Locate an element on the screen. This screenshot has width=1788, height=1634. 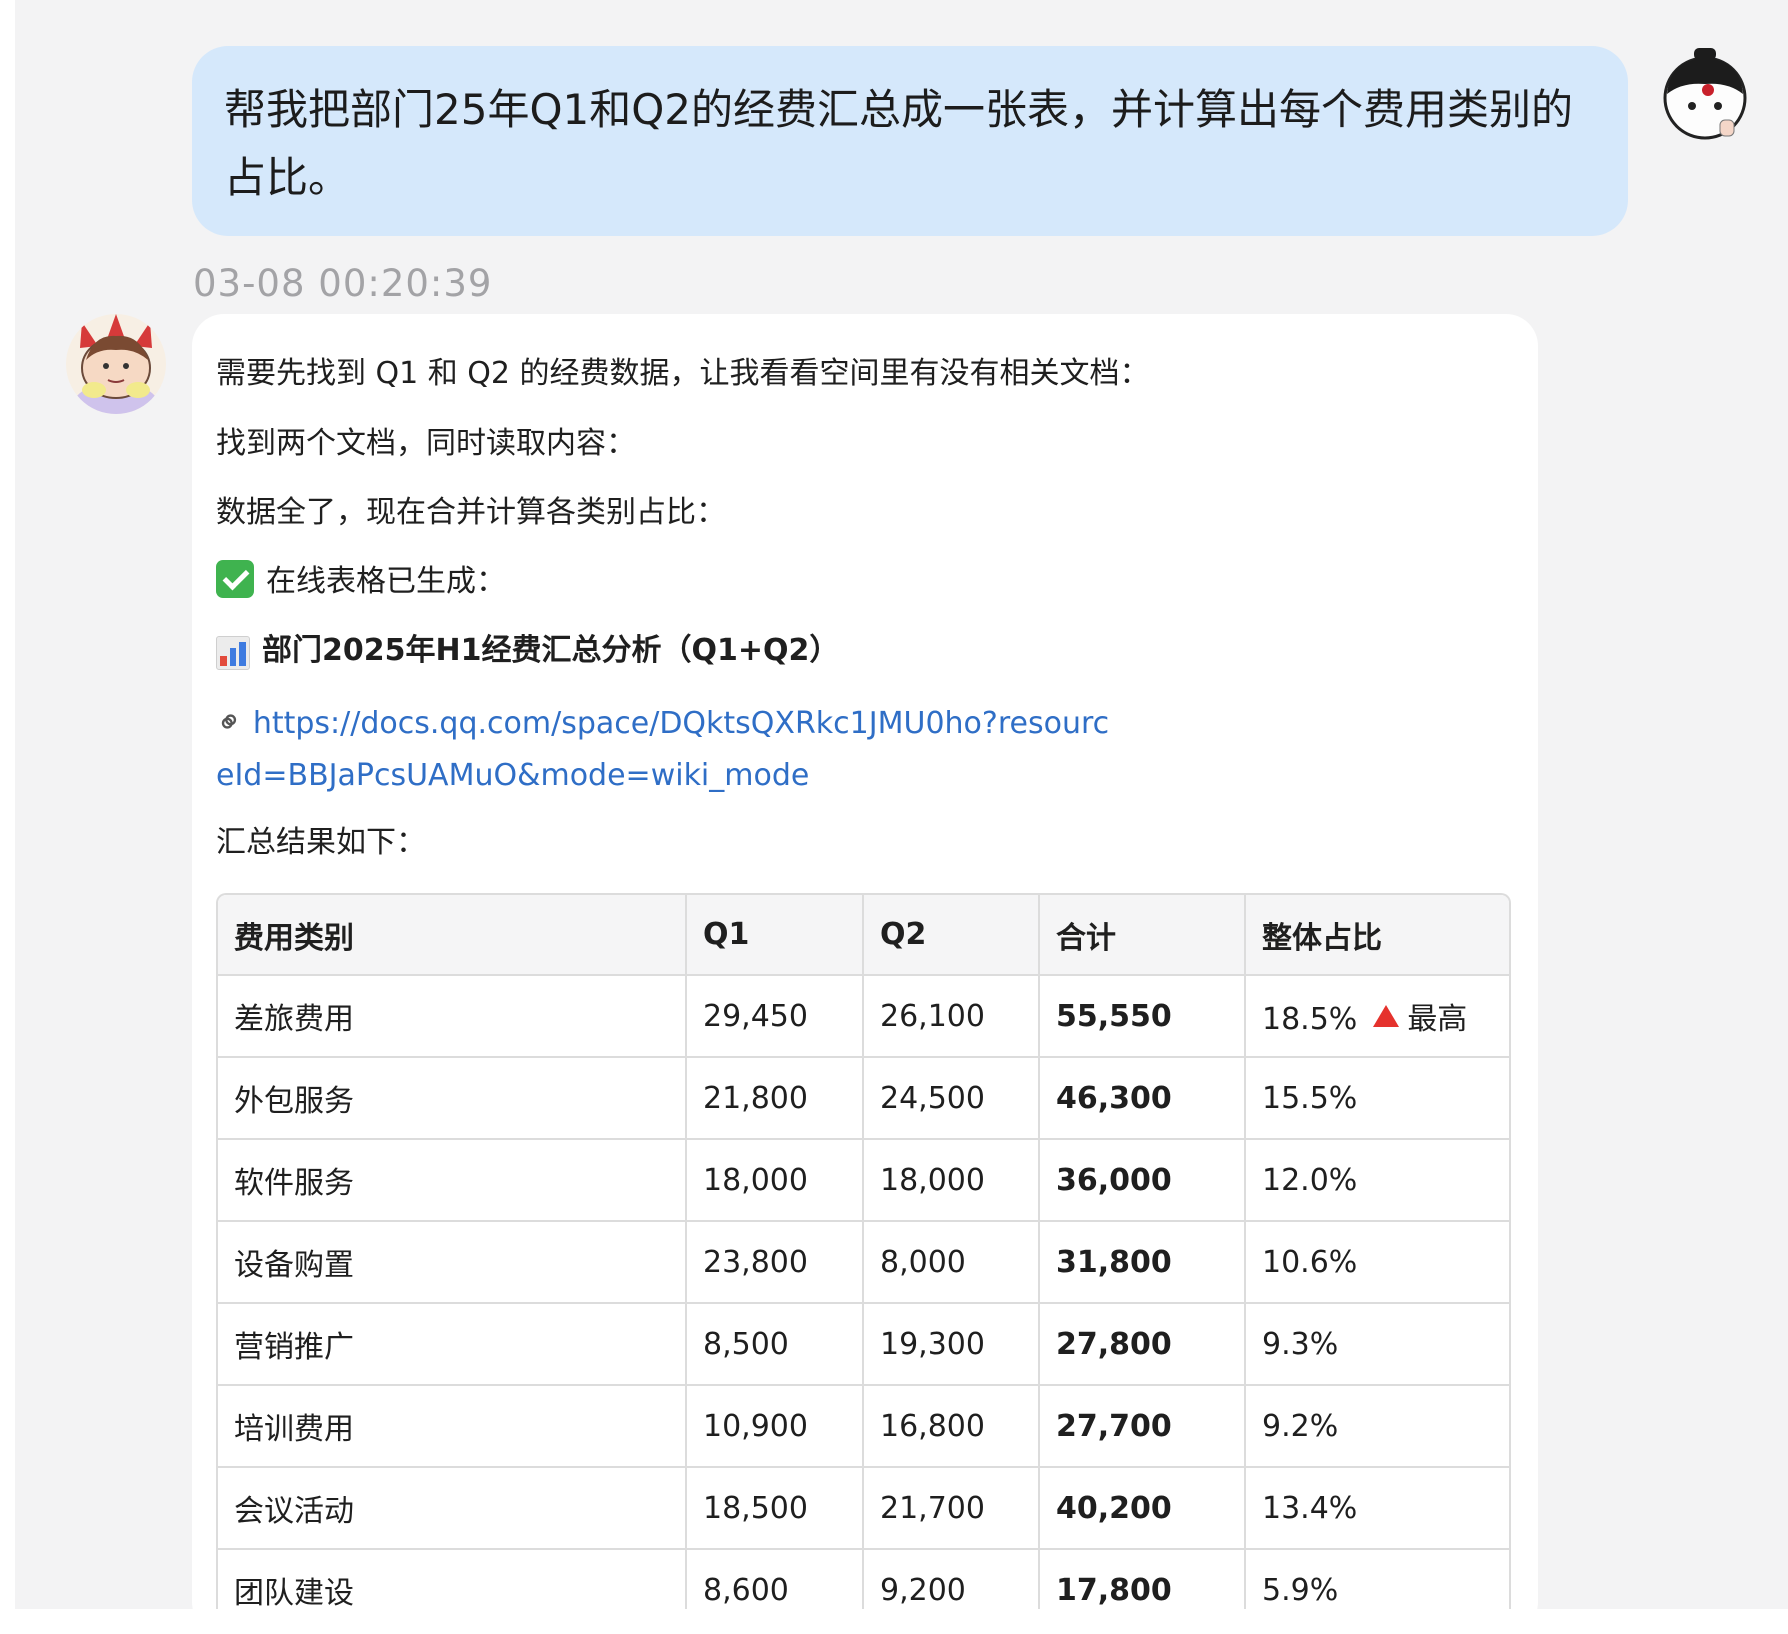
table-row: 团队建设 8,600 9,200 17,800 5.9% is located at coordinates (863, 1579).